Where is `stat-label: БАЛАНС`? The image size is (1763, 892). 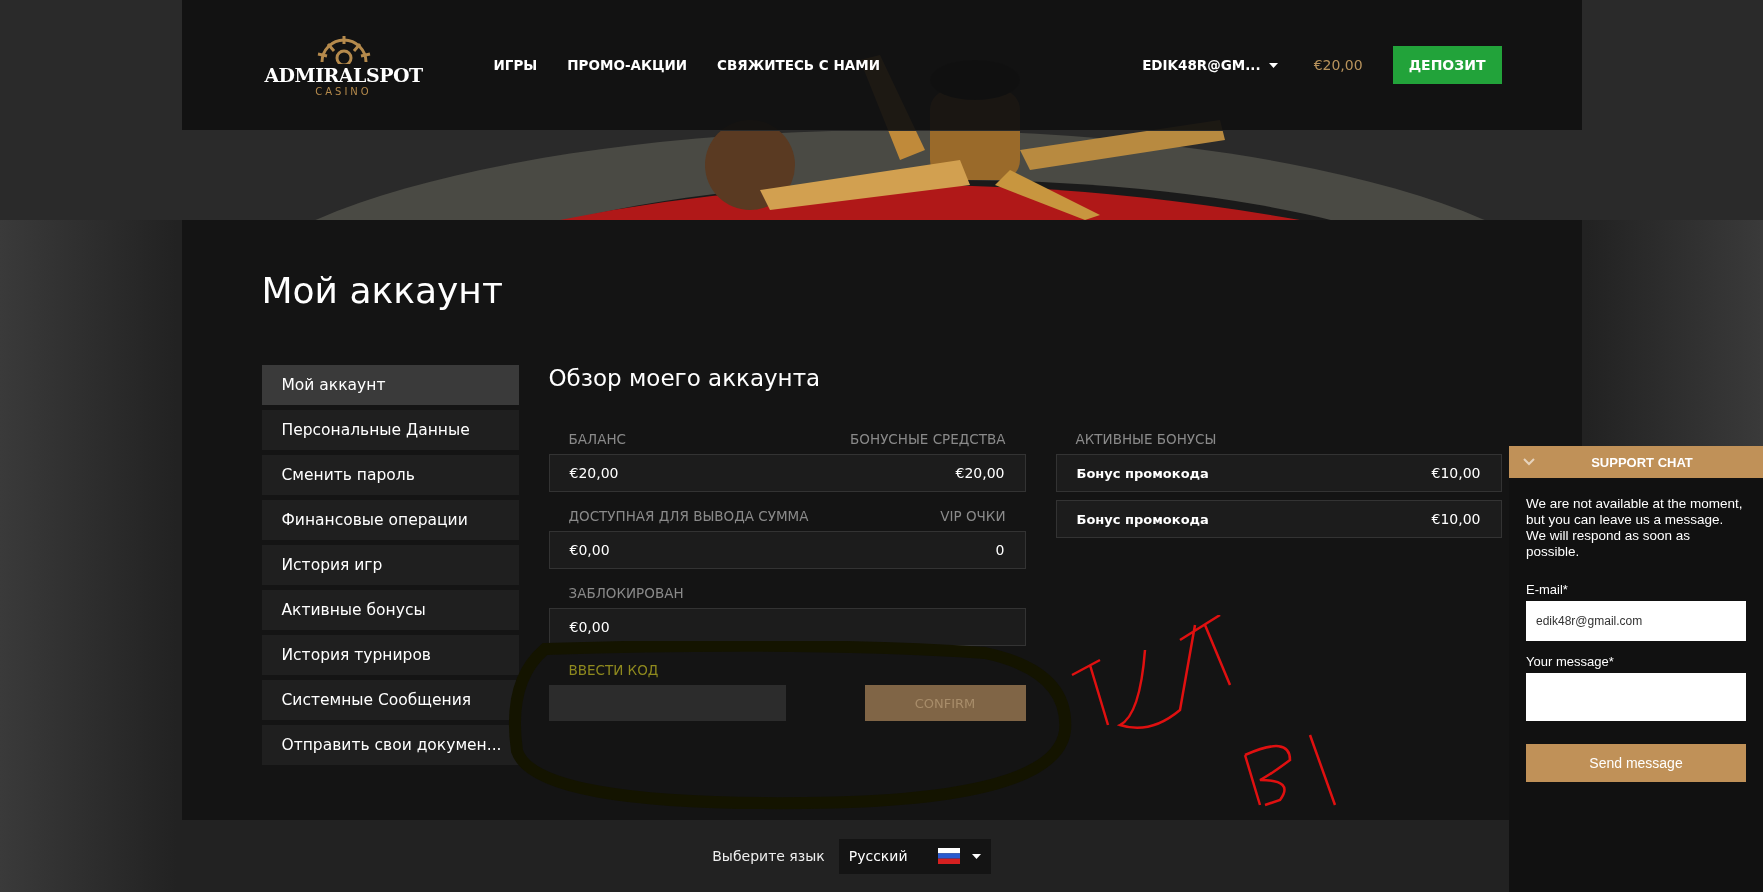
stat-label: БАЛАНС is located at coordinates (597, 439).